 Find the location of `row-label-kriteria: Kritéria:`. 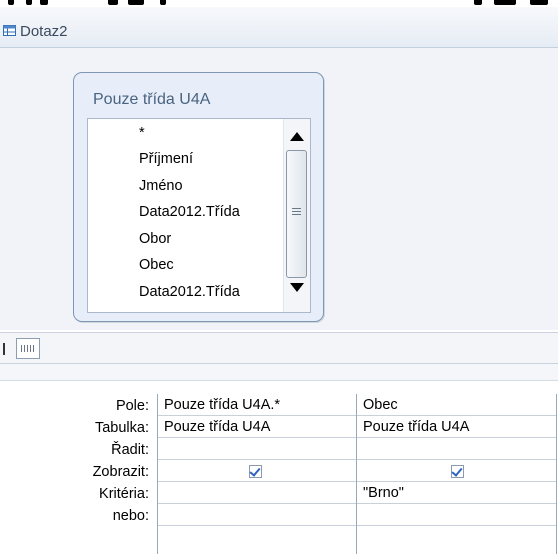

row-label-kriteria: Kritéria: is located at coordinates (124, 494).